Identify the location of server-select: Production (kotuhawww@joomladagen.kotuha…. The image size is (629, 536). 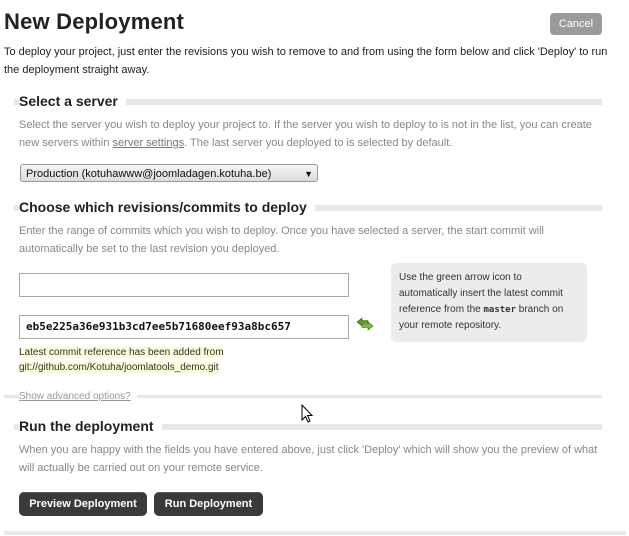
(169, 173).